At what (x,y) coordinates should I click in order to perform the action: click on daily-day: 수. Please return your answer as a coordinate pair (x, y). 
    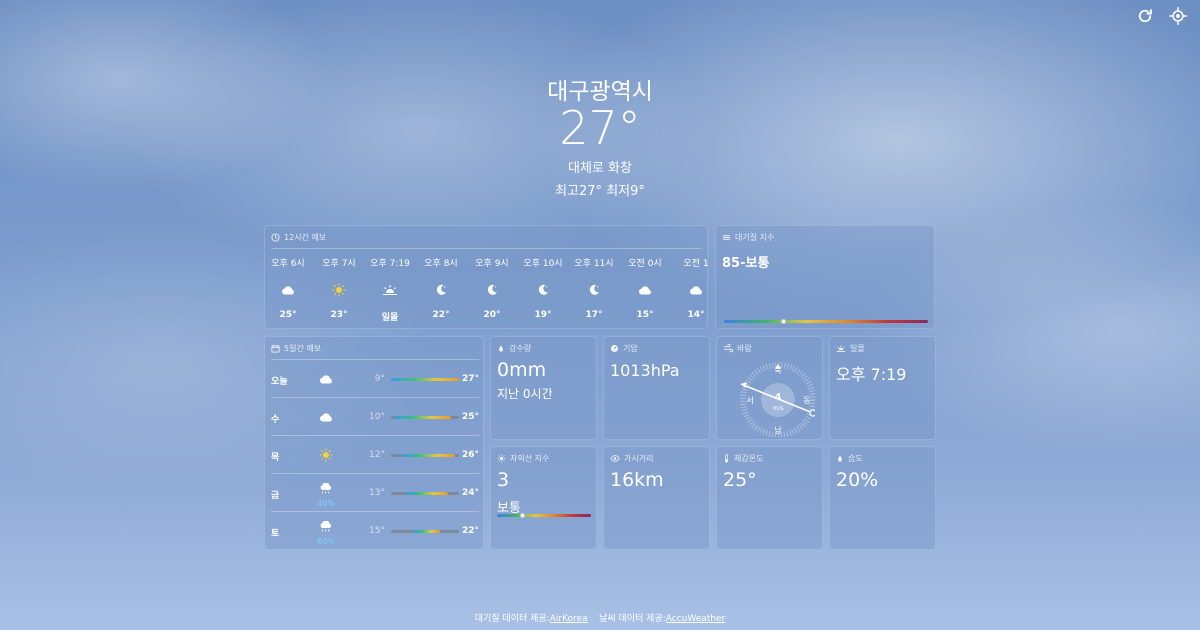
    Looking at the image, I should click on (275, 420).